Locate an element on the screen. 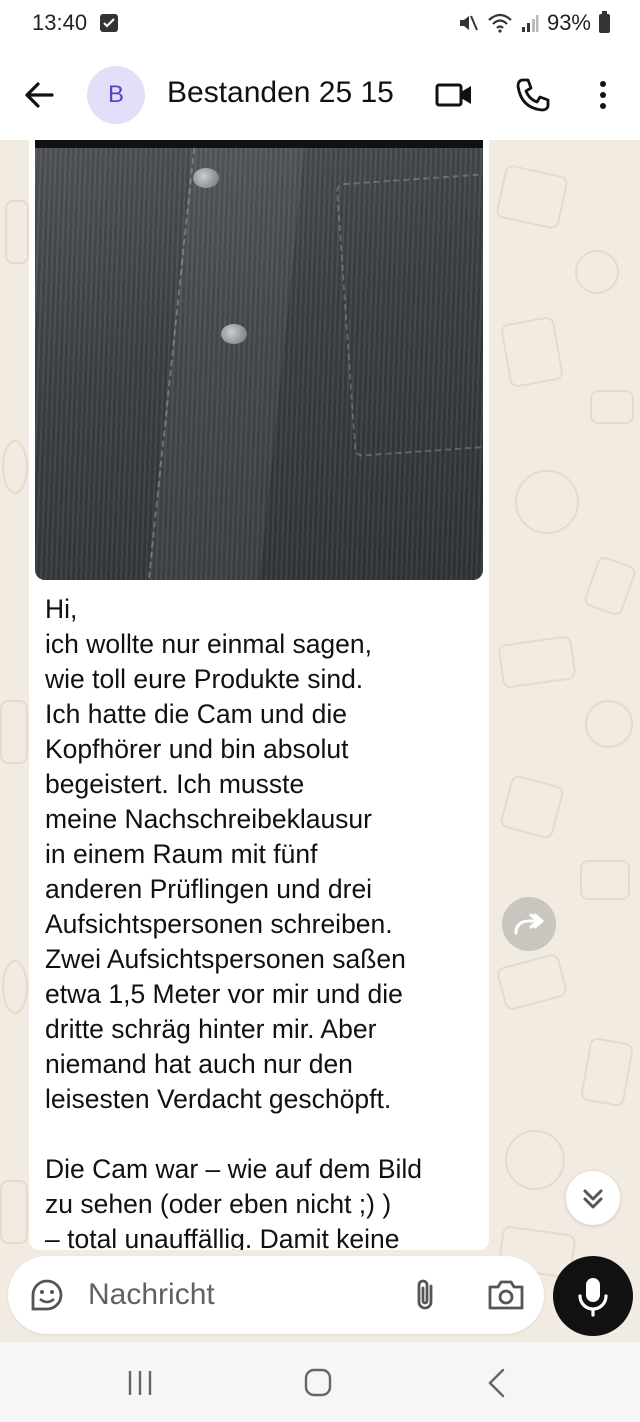  home-icon is located at coordinates (318, 1383).